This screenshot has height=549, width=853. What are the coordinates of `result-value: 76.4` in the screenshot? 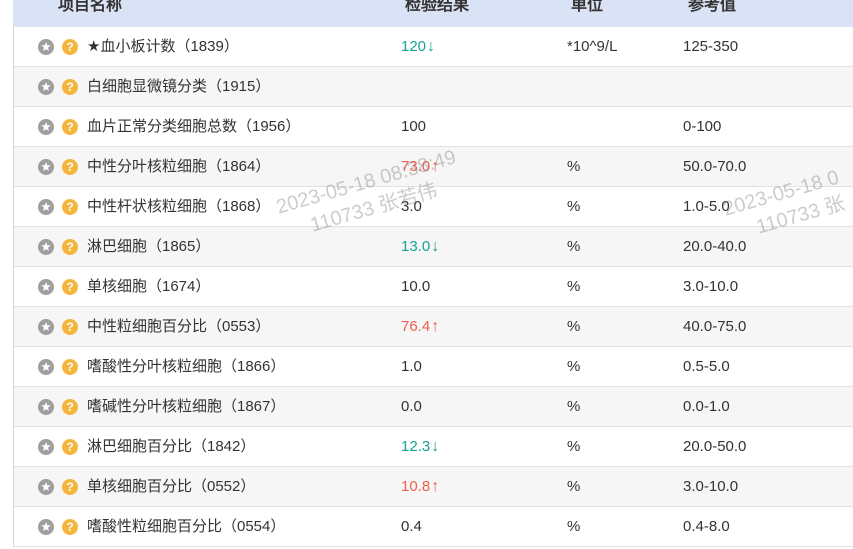 It's located at (416, 326).